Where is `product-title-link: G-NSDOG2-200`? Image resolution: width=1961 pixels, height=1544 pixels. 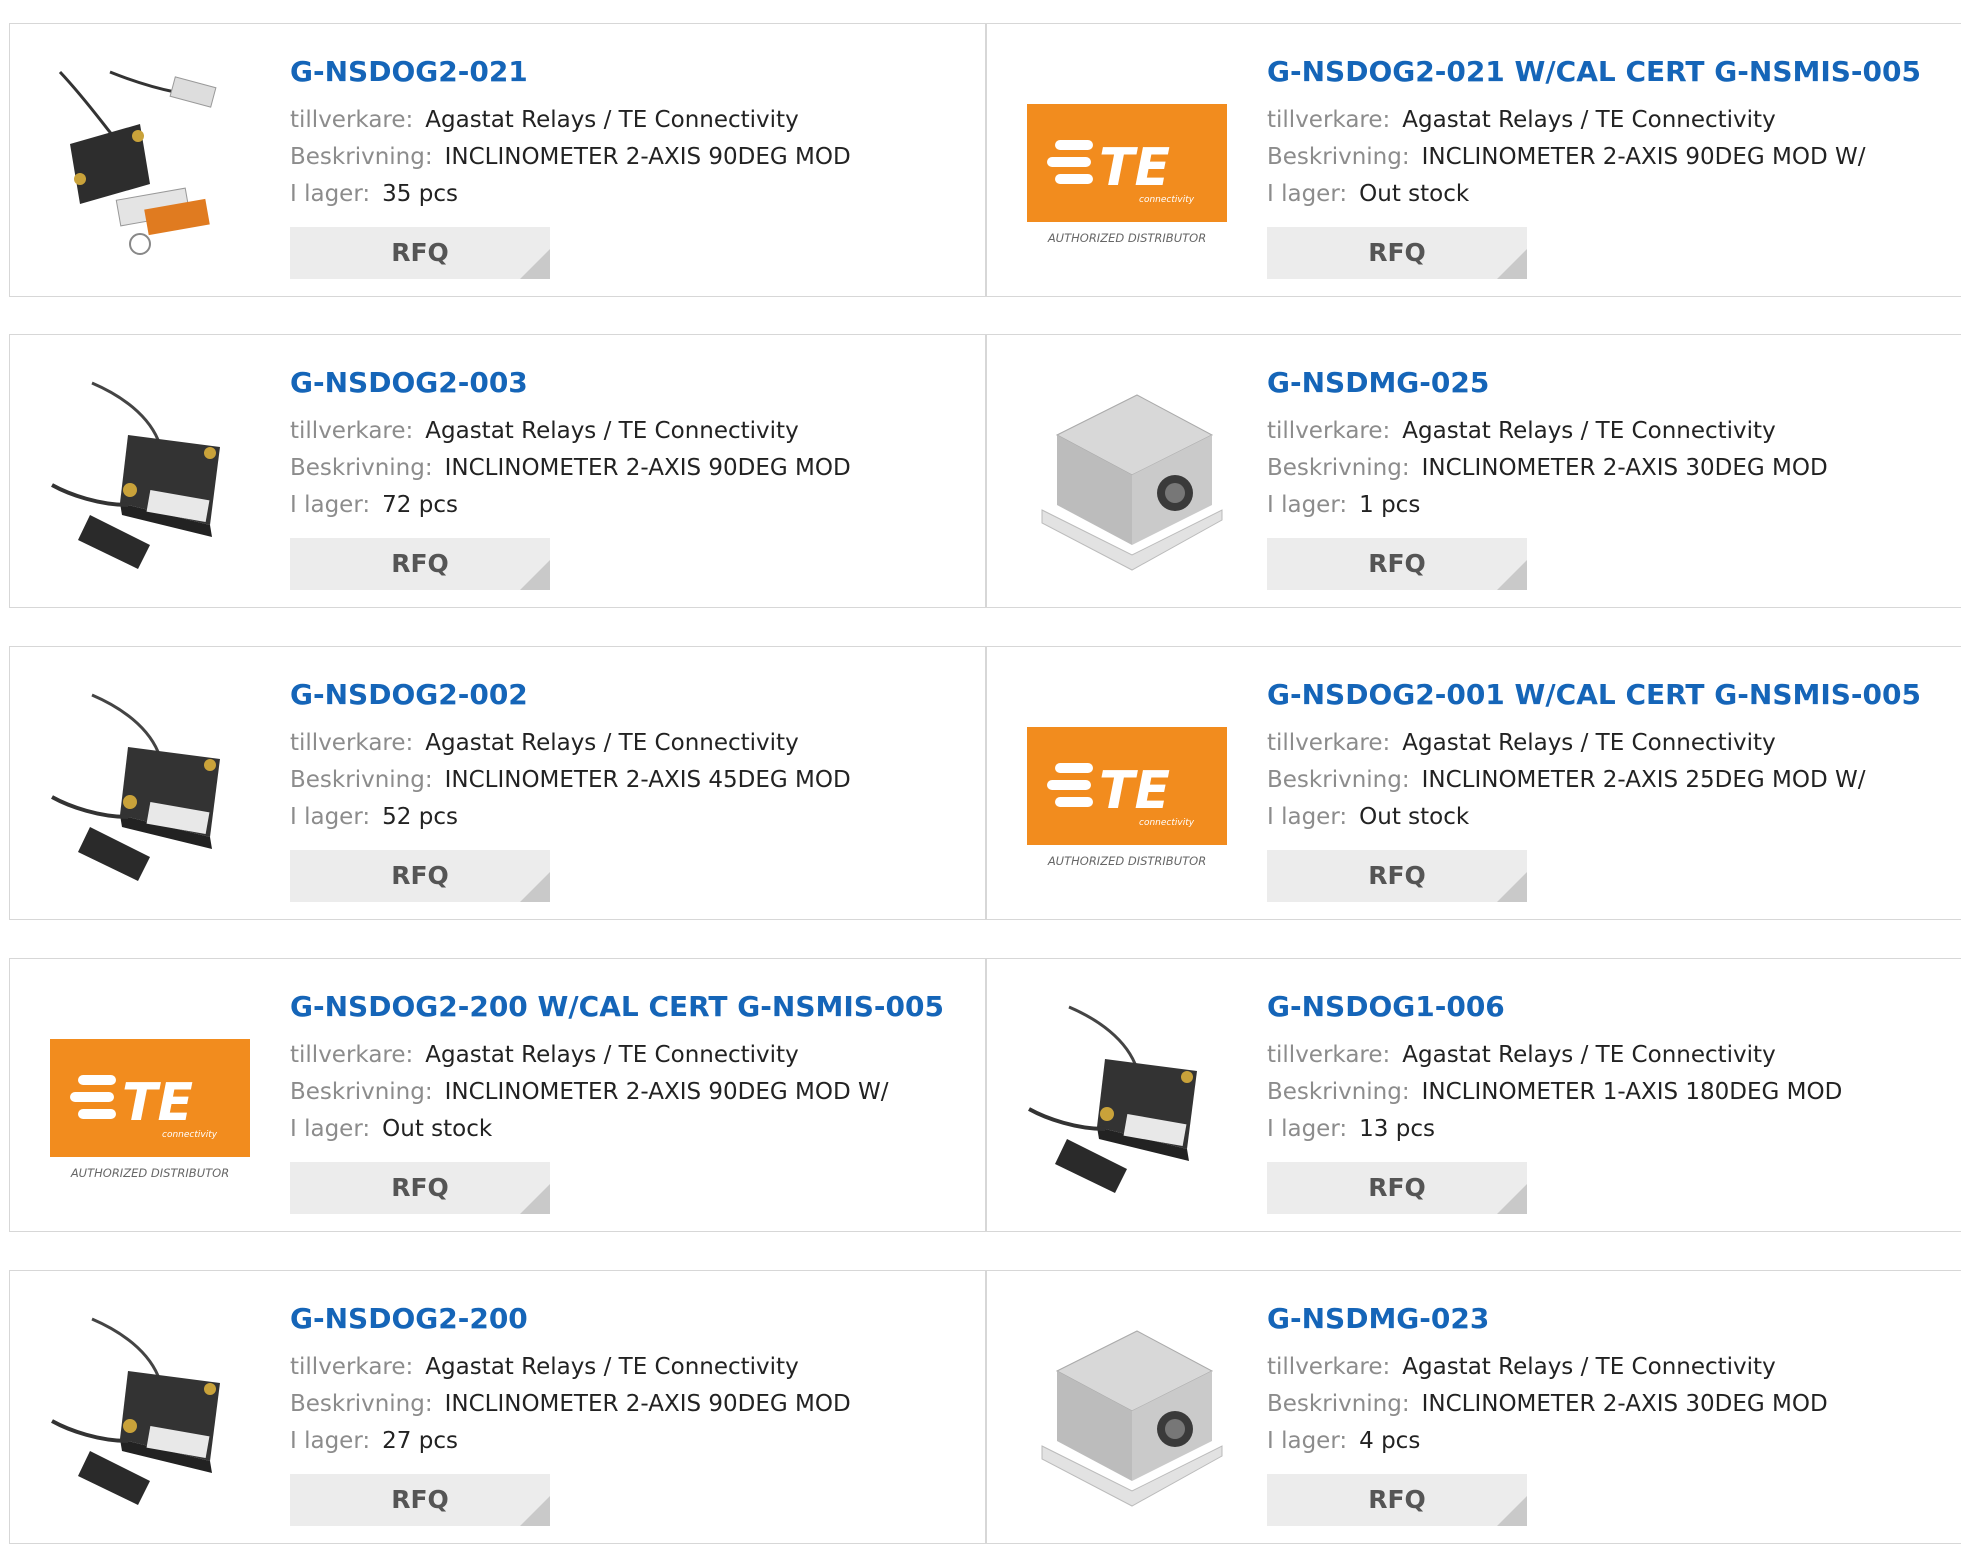 product-title-link: G-NSDOG2-200 is located at coordinates (632, 1319).